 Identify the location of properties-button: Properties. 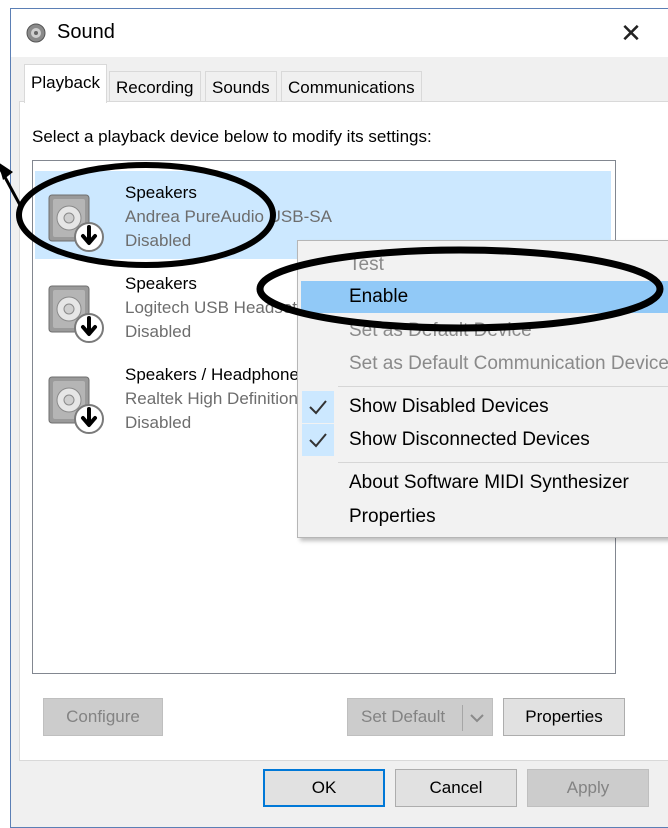
(564, 717).